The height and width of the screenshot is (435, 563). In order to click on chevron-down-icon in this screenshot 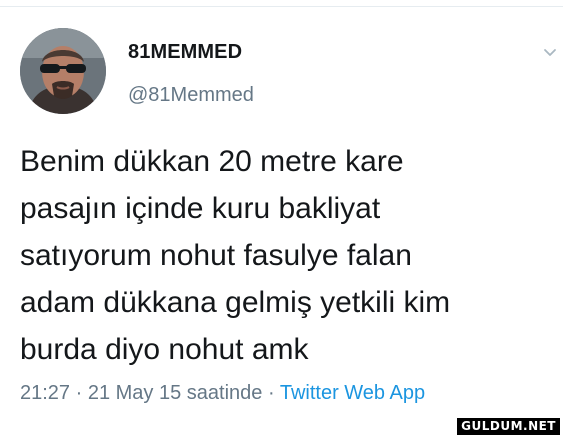, I will do `click(550, 53)`.